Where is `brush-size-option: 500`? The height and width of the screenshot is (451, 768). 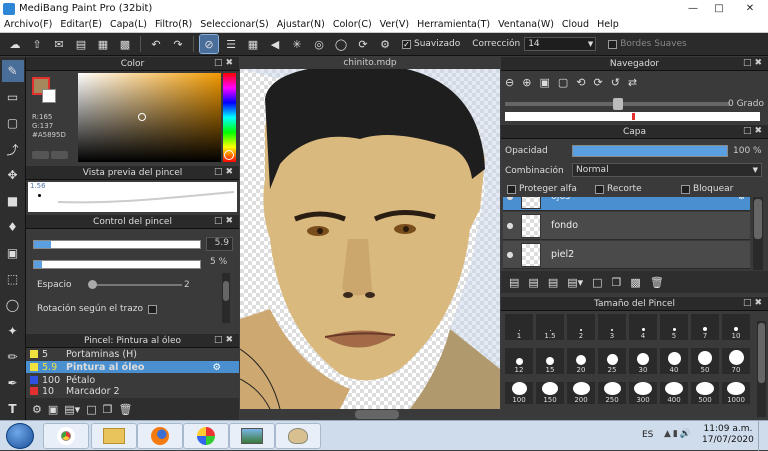 brush-size-option: 500 is located at coordinates (705, 393).